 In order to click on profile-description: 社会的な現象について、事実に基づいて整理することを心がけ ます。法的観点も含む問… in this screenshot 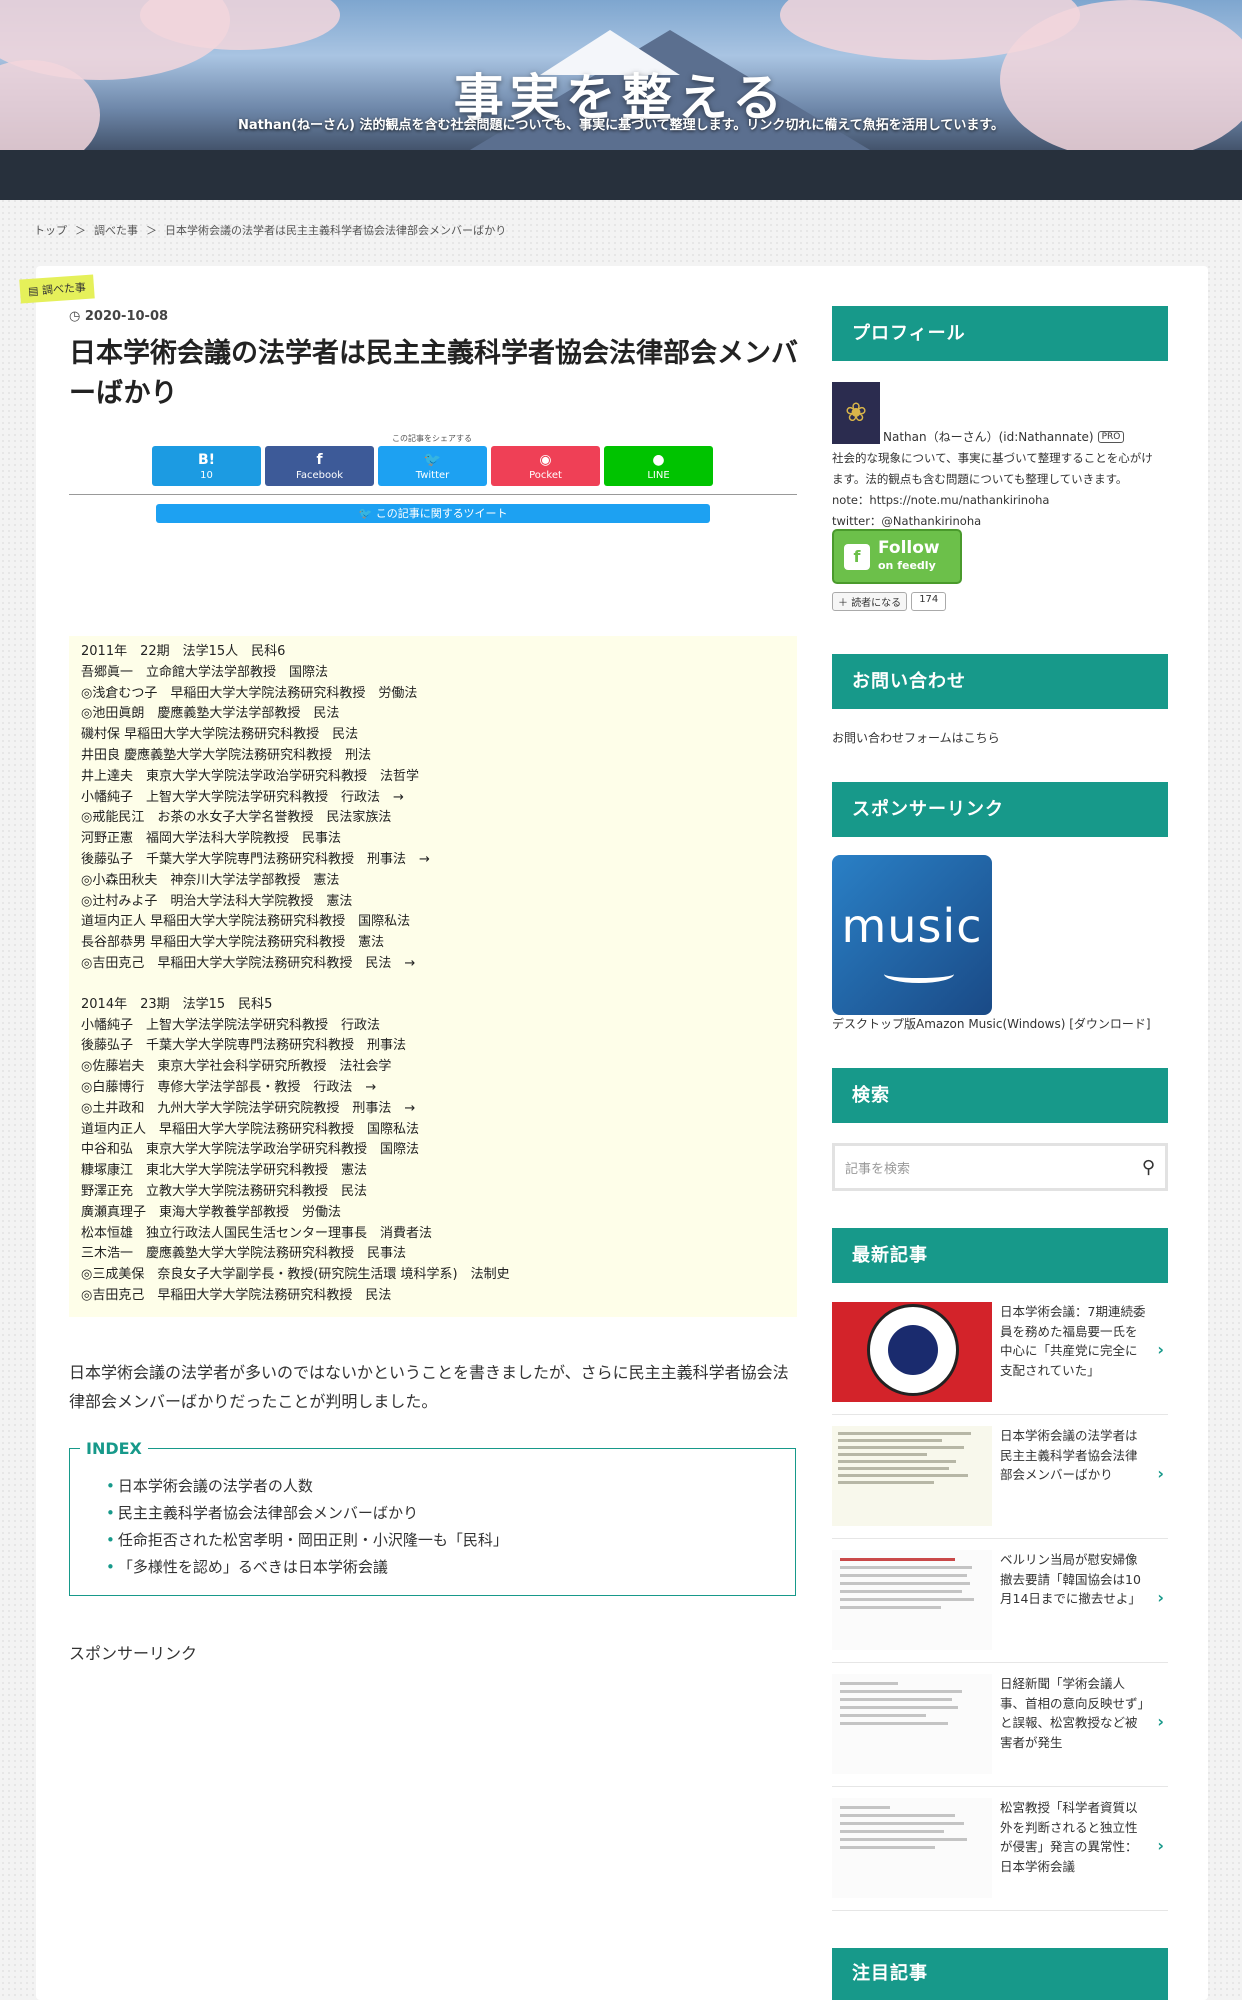, I will do `click(1002, 490)`.